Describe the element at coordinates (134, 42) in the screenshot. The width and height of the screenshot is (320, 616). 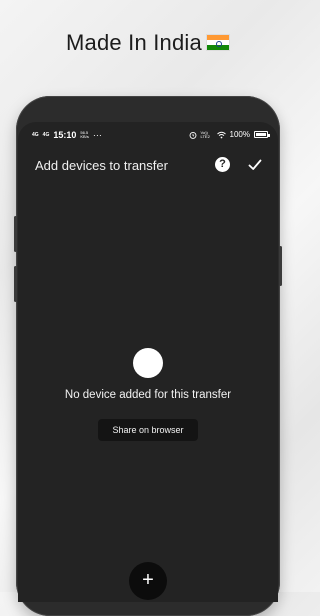
I see `headline-text: Made In India` at that location.